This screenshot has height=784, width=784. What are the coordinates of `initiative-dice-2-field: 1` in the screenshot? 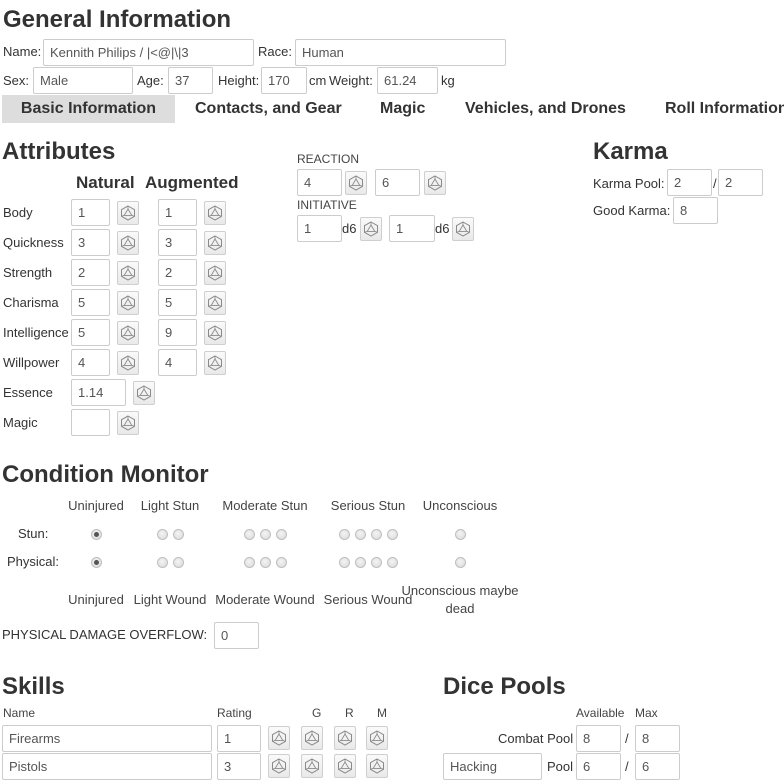 It's located at (412, 228).